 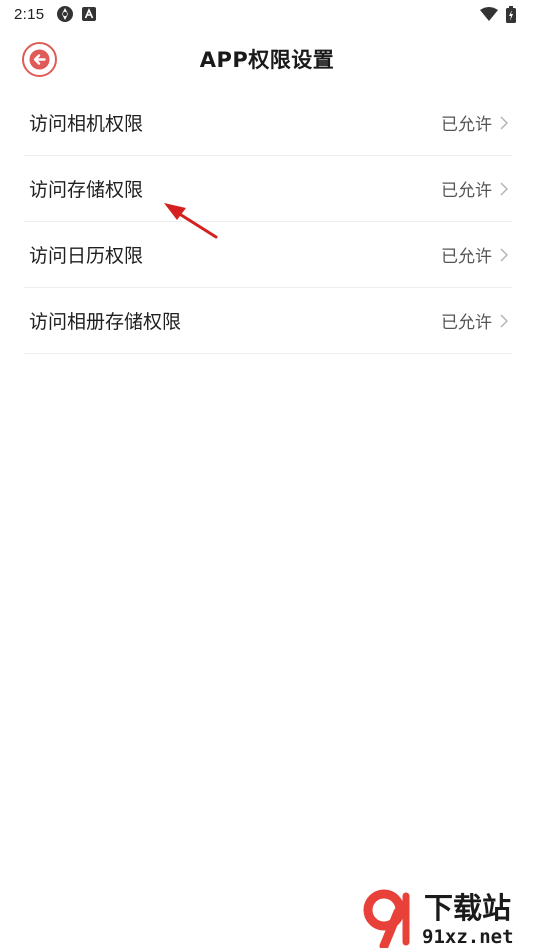 I want to click on watermark-logo: 下载站 91xz.net, so click(x=438, y=918).